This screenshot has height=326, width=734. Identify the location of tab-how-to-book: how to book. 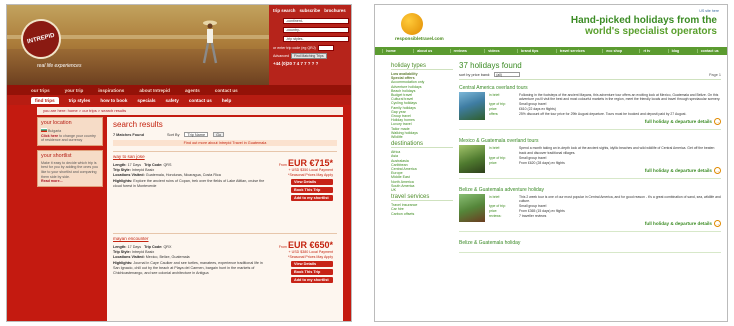
(113, 100).